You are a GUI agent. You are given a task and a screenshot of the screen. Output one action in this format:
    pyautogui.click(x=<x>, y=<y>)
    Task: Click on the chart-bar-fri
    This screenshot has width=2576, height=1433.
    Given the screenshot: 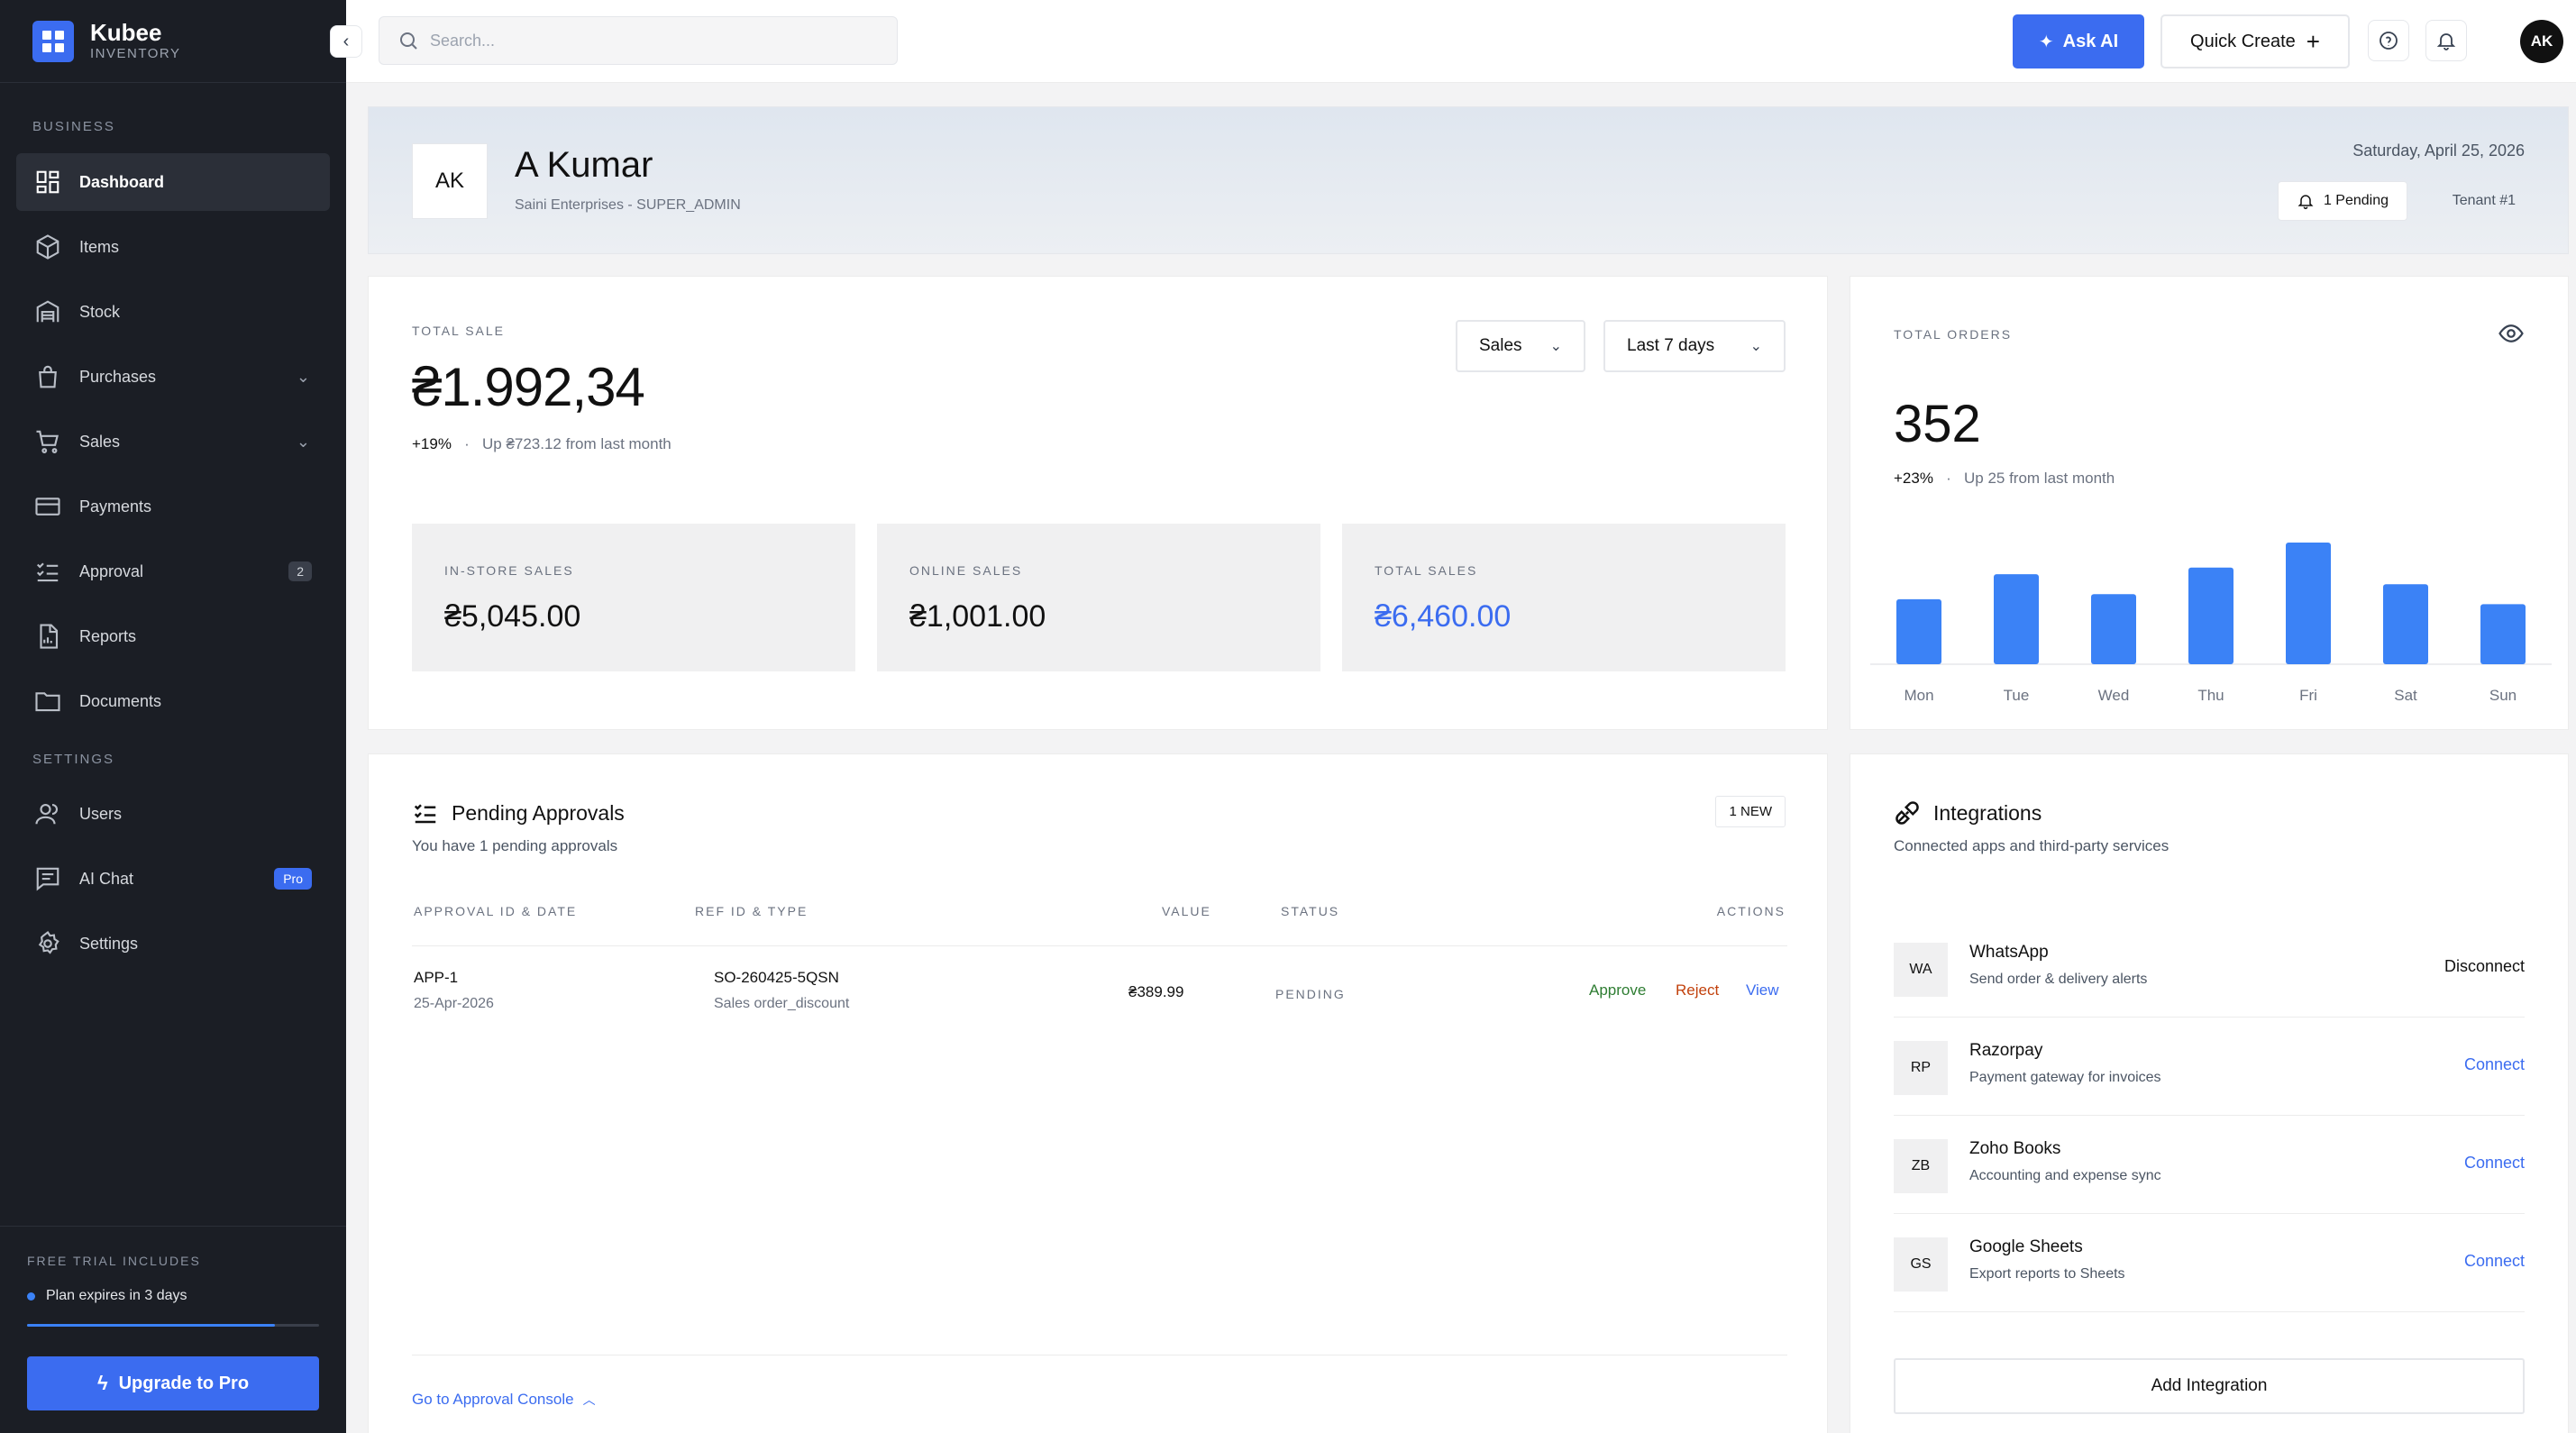 What is the action you would take?
    pyautogui.click(x=2308, y=603)
    